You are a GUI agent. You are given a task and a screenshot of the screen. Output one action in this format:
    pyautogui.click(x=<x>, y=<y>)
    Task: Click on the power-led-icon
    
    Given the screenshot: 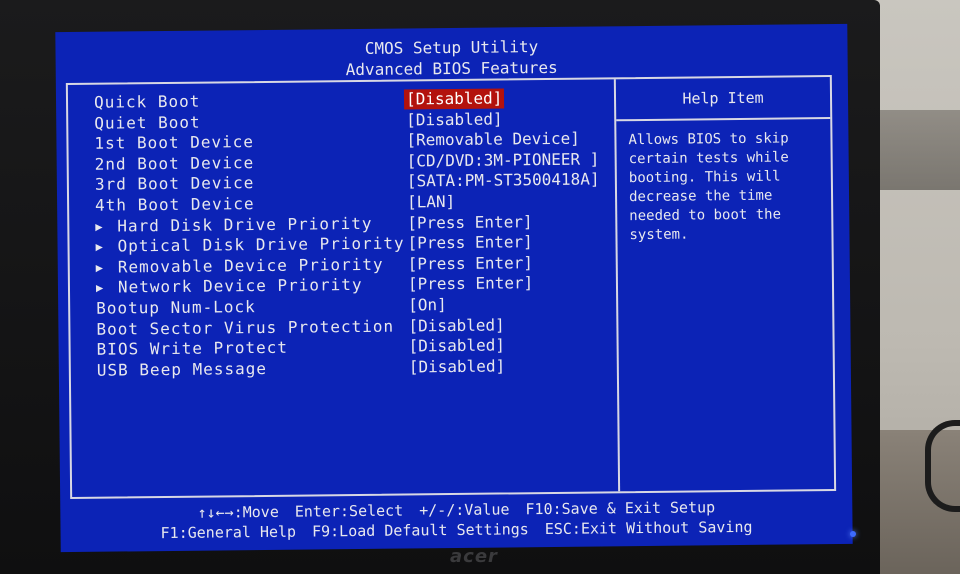 What is the action you would take?
    pyautogui.click(x=853, y=534)
    